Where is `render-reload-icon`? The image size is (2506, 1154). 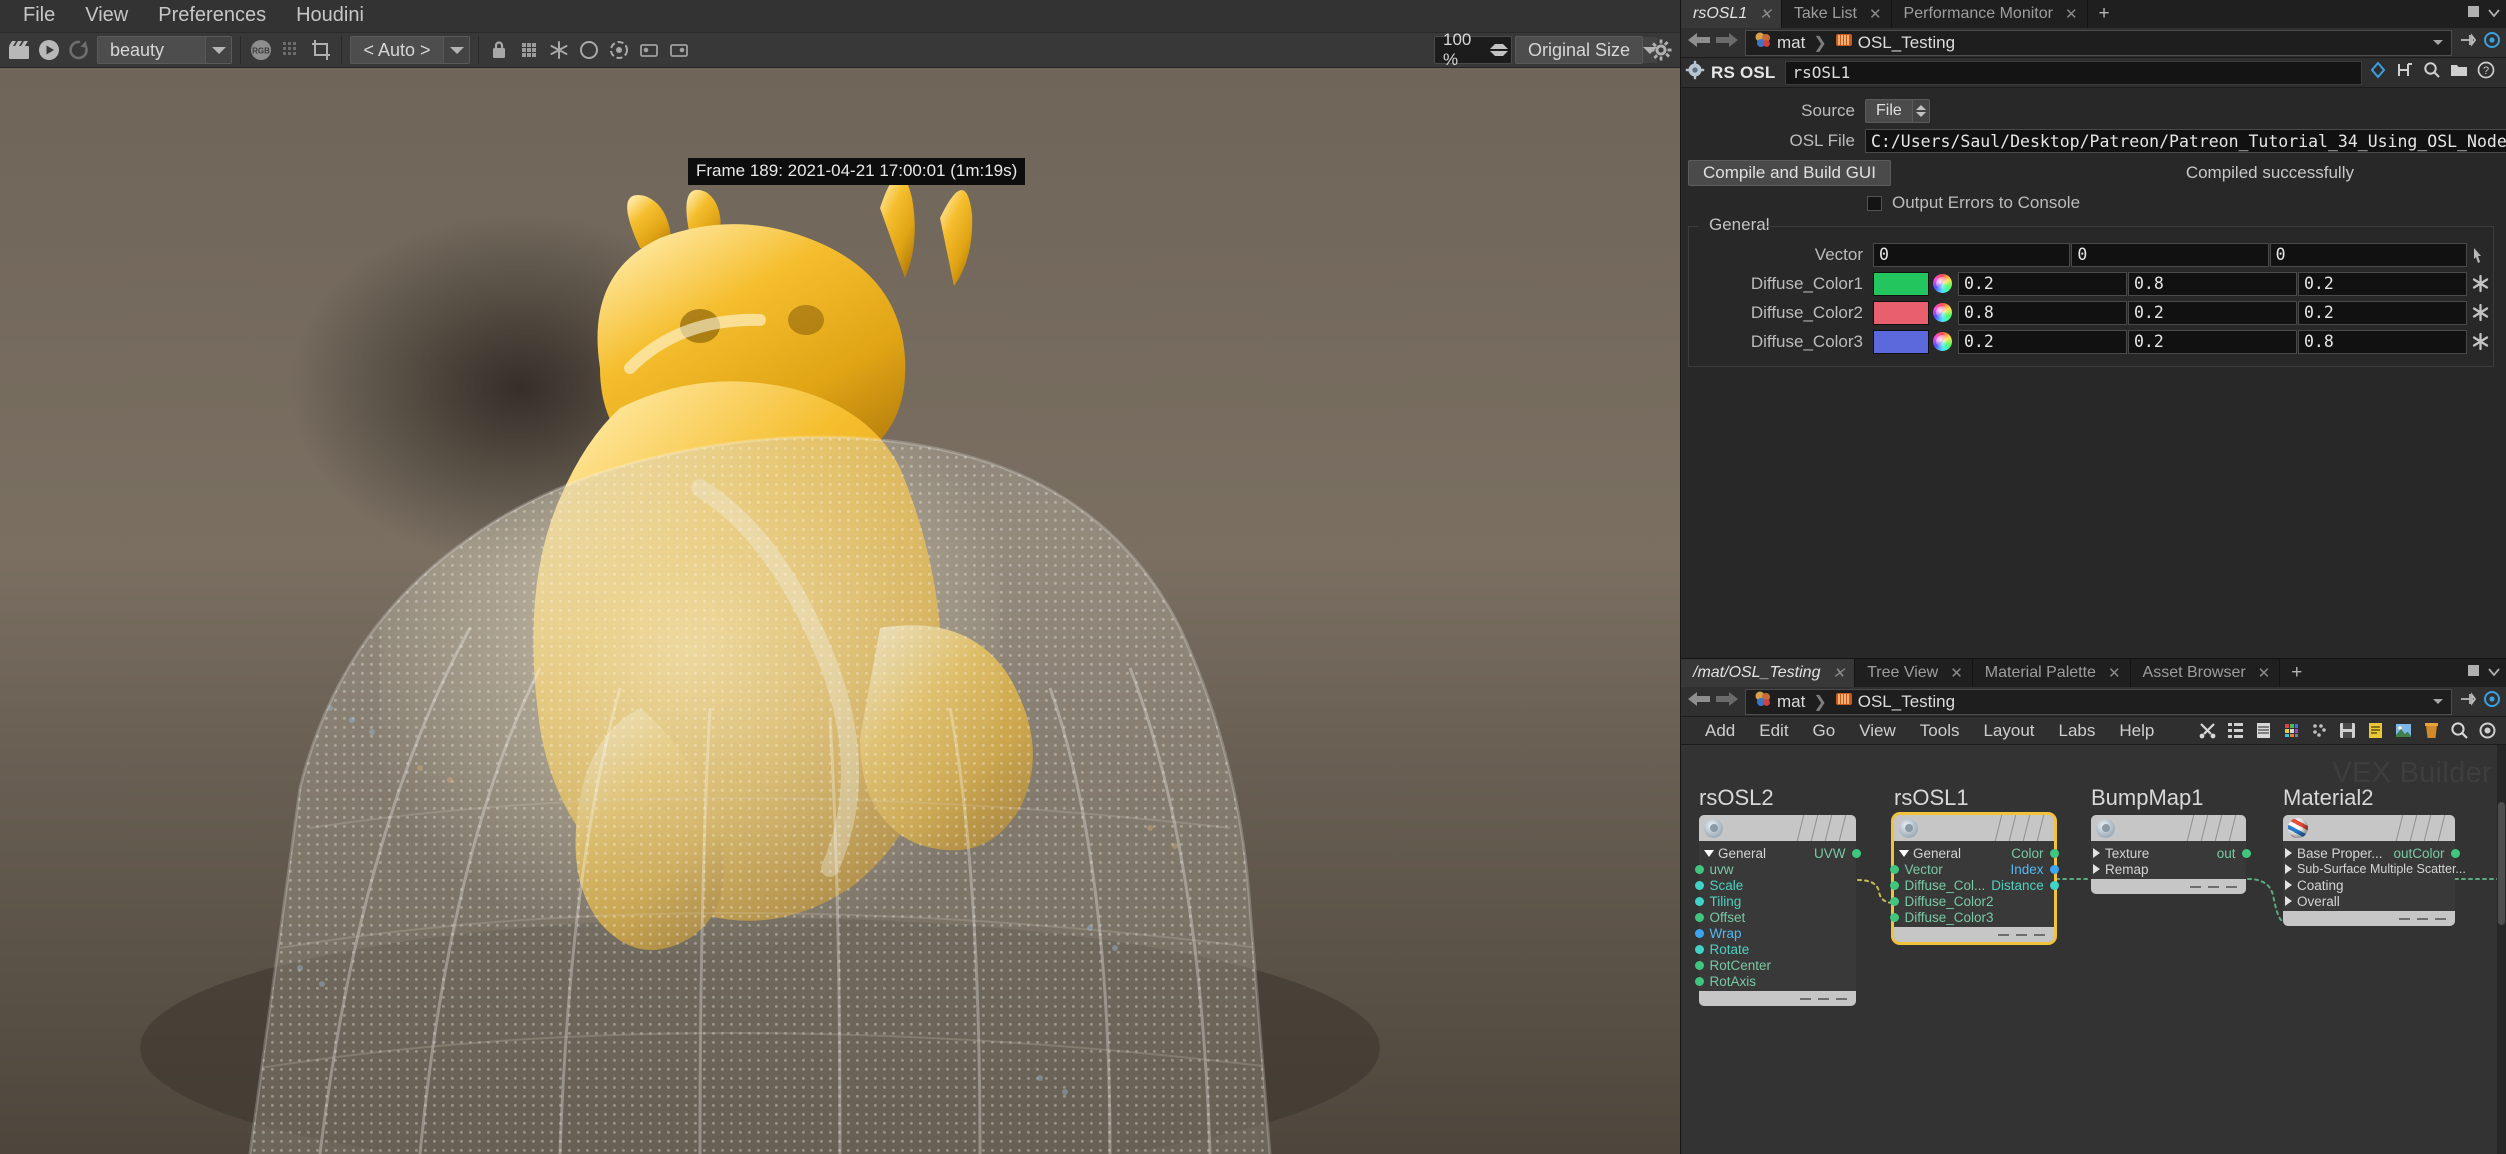
render-reload-icon is located at coordinates (79, 50).